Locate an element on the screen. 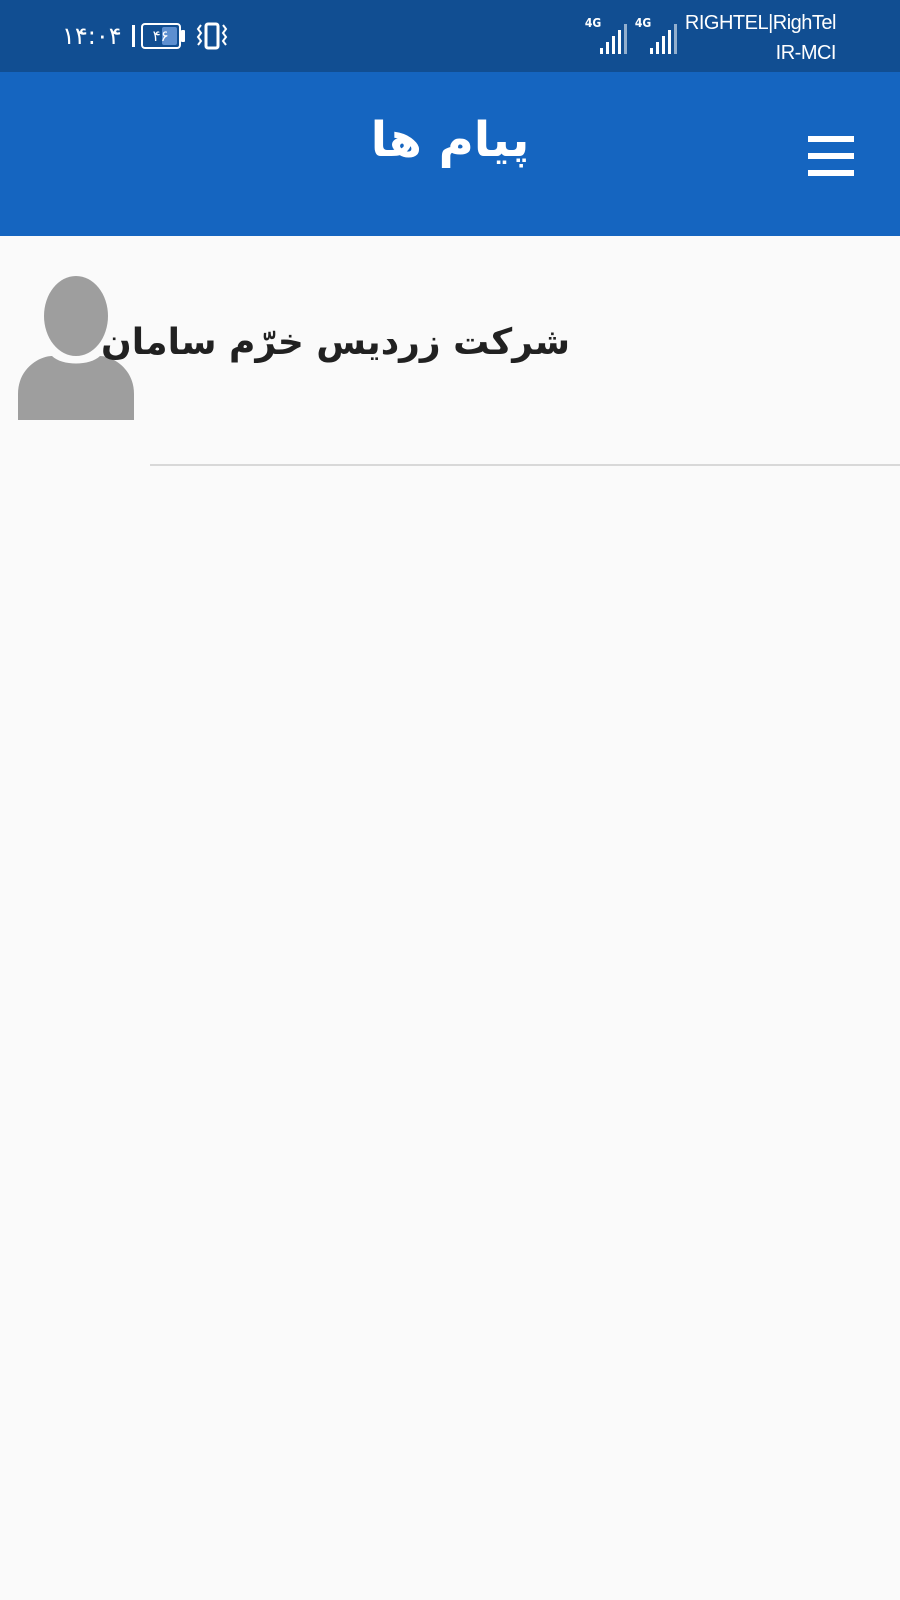 This screenshot has height=1600, width=900. conversation-list: شرکت زردیس خرّم سامان is located at coordinates (450, 351).